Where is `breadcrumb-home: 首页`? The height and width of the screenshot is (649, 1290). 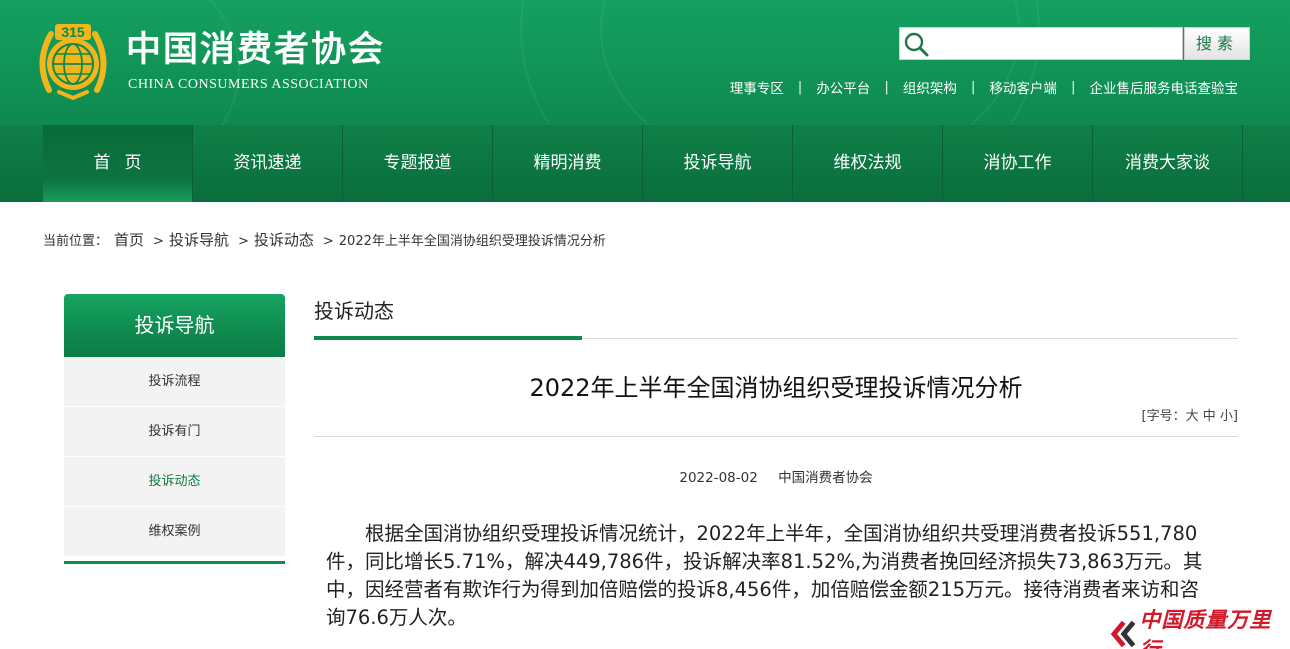
breadcrumb-home: 首页 is located at coordinates (129, 239).